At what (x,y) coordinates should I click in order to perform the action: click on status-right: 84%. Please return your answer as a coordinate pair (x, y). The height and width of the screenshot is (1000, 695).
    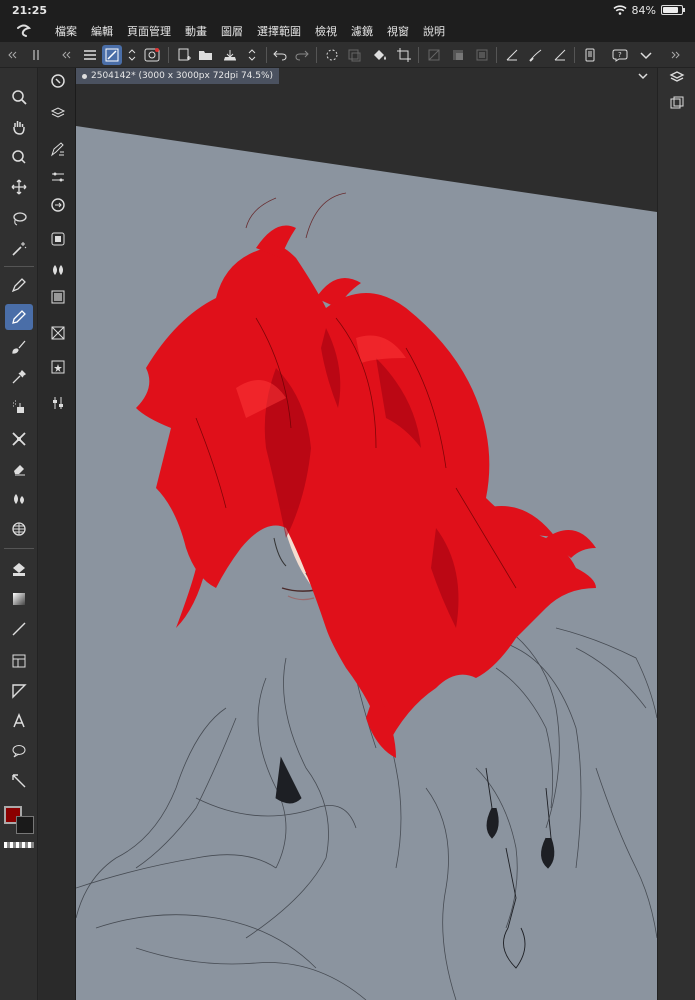
    Looking at the image, I should click on (649, 10).